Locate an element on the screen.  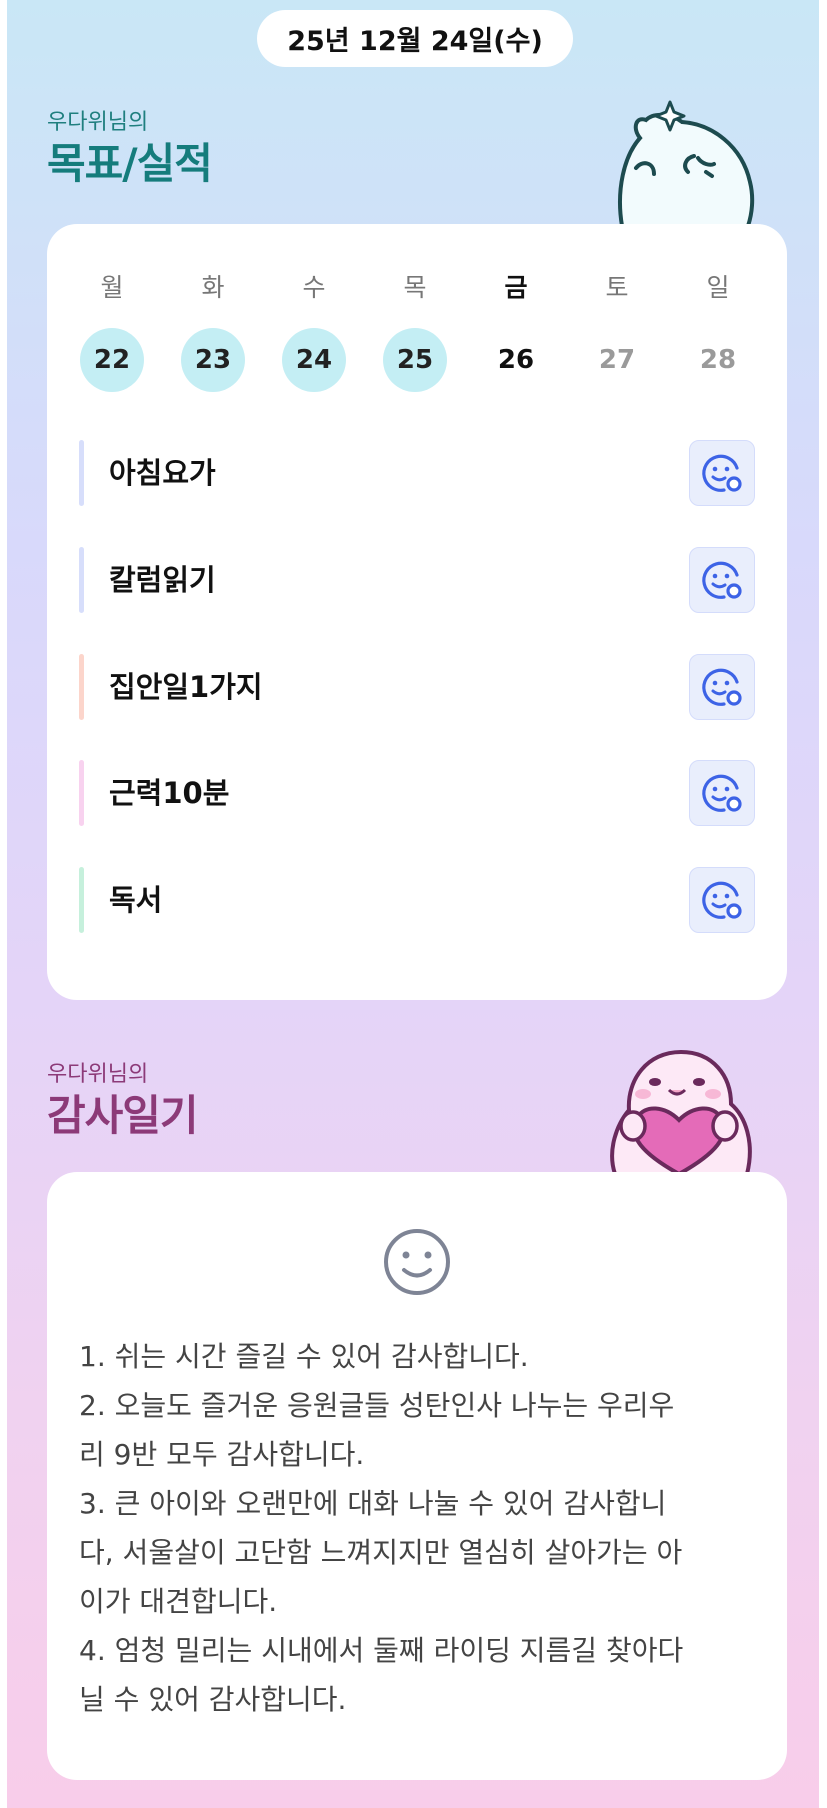
date-25: 25 is located at coordinates (415, 360).